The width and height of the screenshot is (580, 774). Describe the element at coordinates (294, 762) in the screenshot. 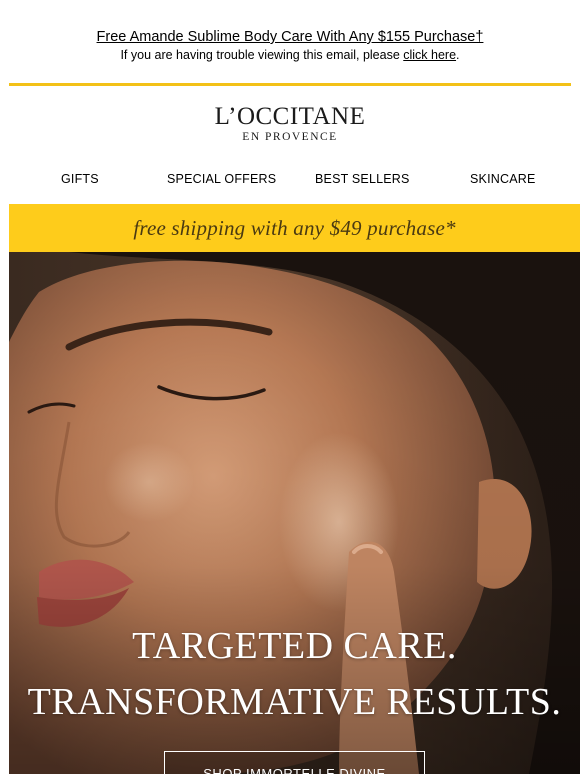

I see `shop-immortelle-divine-button: SHOP IMMORTELLE DIVINE` at that location.